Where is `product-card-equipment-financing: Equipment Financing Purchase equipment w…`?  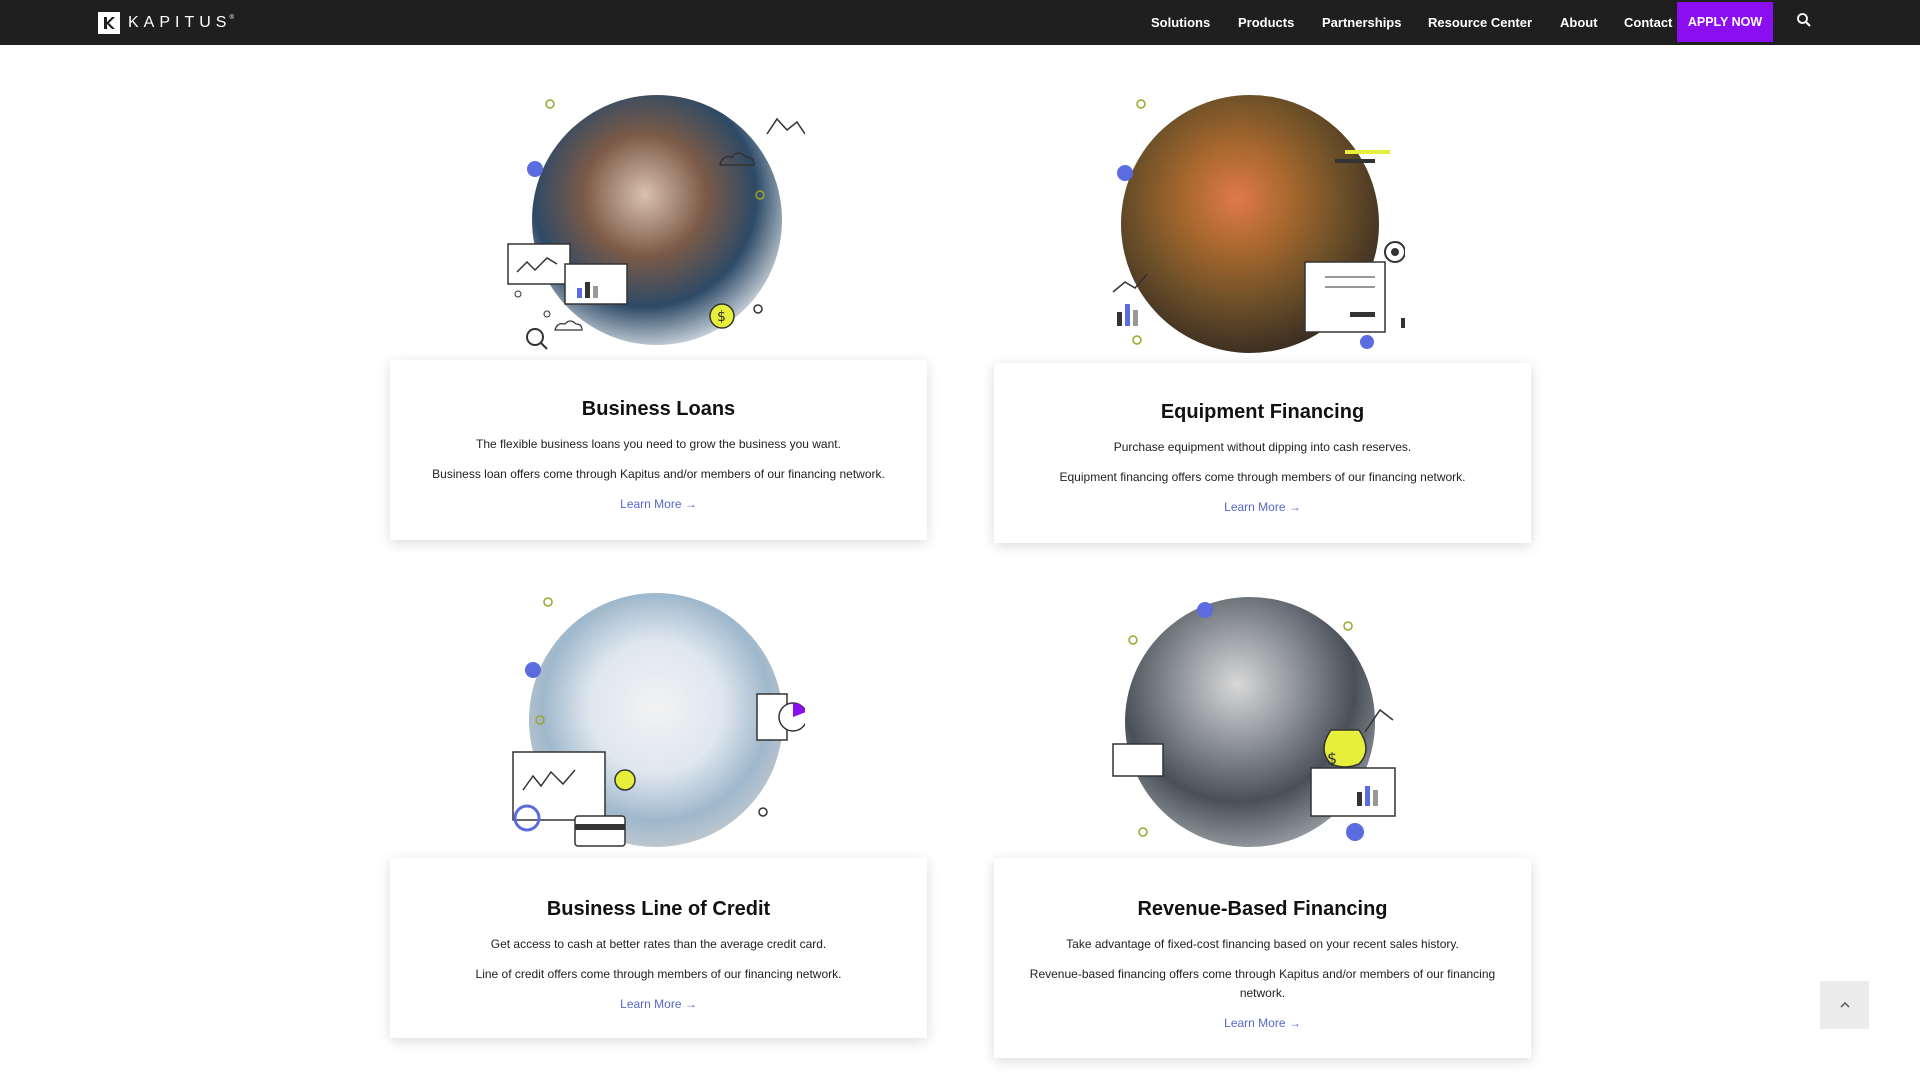 product-card-equipment-financing: Equipment Financing Purchase equipment w… is located at coordinates (1262, 453).